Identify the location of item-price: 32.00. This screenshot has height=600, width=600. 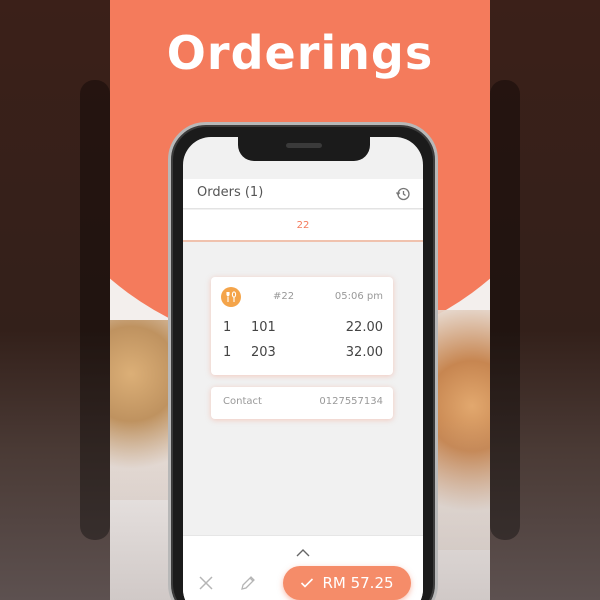
(364, 352).